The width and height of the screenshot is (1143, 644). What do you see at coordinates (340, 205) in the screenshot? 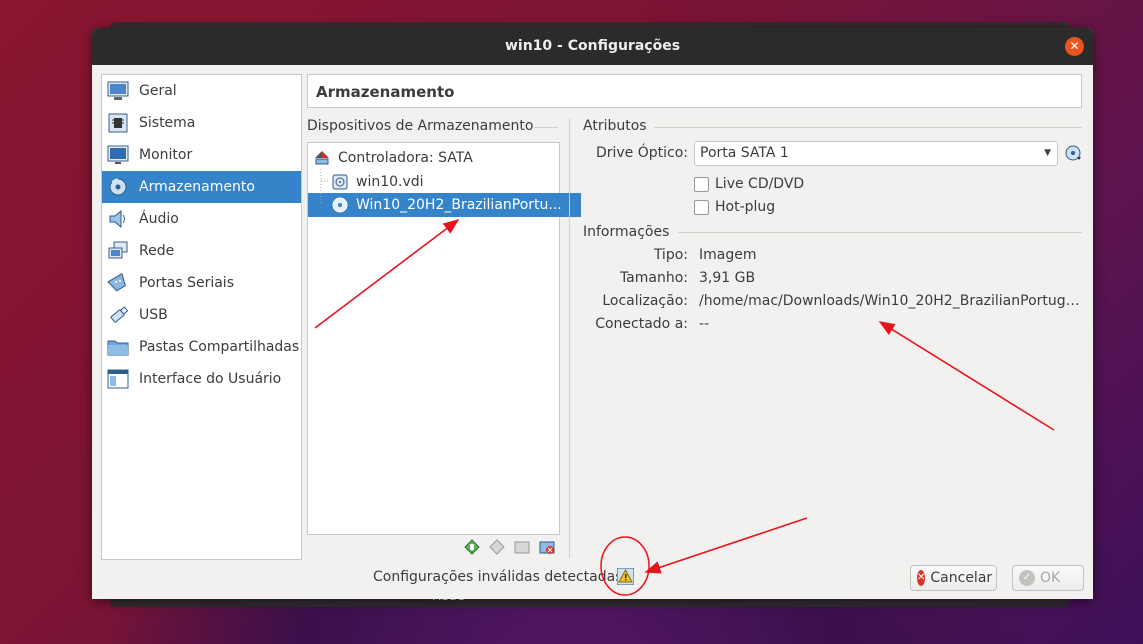
I see `optical-disc-icon` at bounding box center [340, 205].